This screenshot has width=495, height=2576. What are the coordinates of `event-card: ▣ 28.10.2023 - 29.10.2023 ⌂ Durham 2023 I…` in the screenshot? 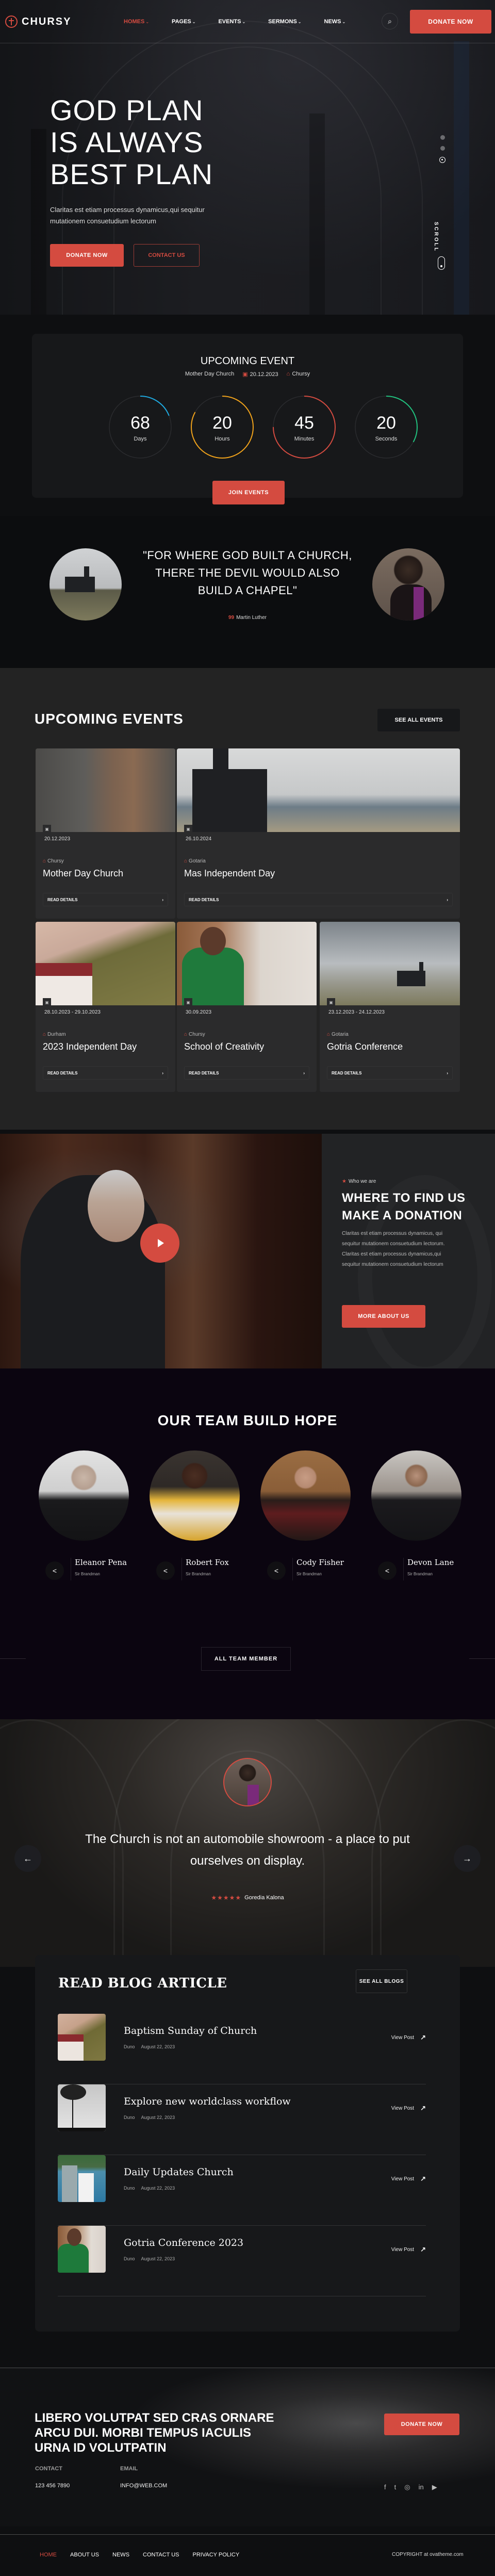 It's located at (106, 1007).